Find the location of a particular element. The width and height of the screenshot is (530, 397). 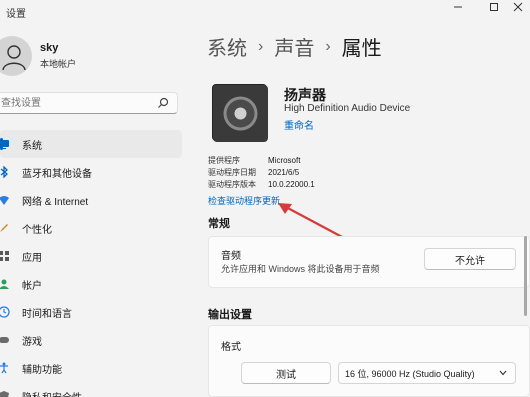

system-icon is located at coordinates (4, 144).